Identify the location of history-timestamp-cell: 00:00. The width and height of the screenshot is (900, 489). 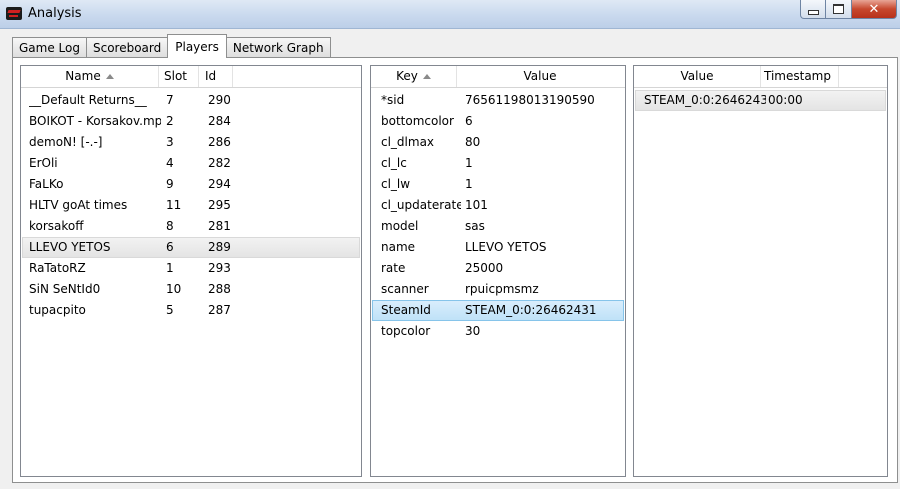
(785, 100).